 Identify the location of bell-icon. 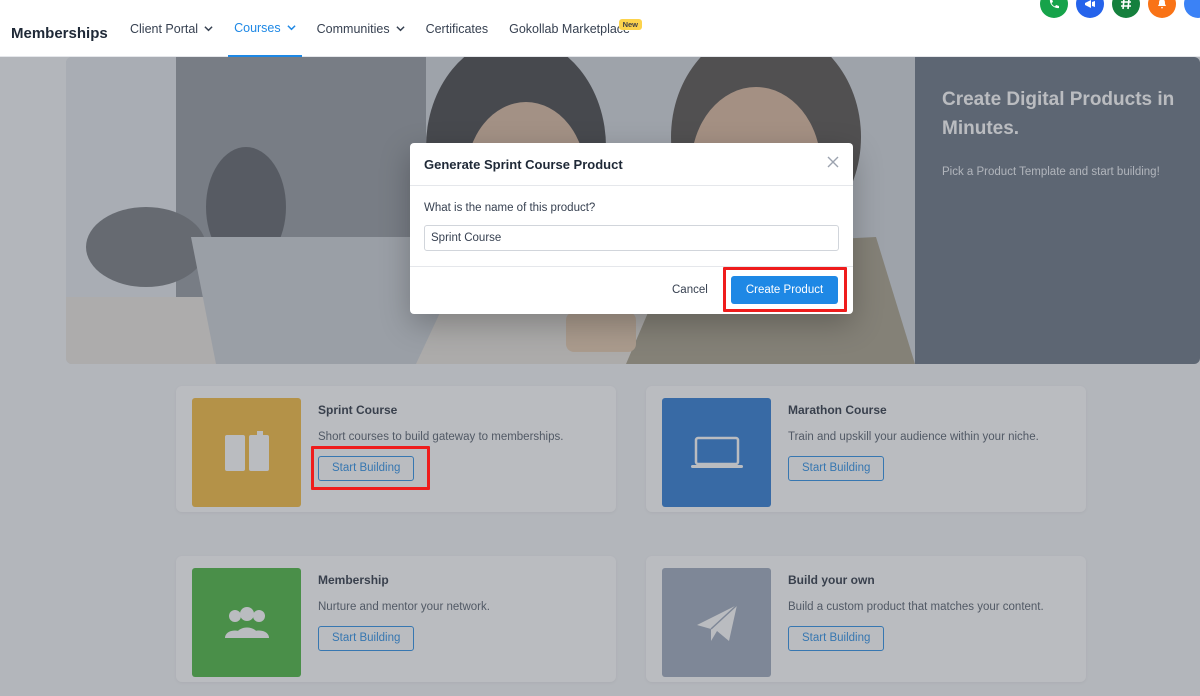
(1162, 9).